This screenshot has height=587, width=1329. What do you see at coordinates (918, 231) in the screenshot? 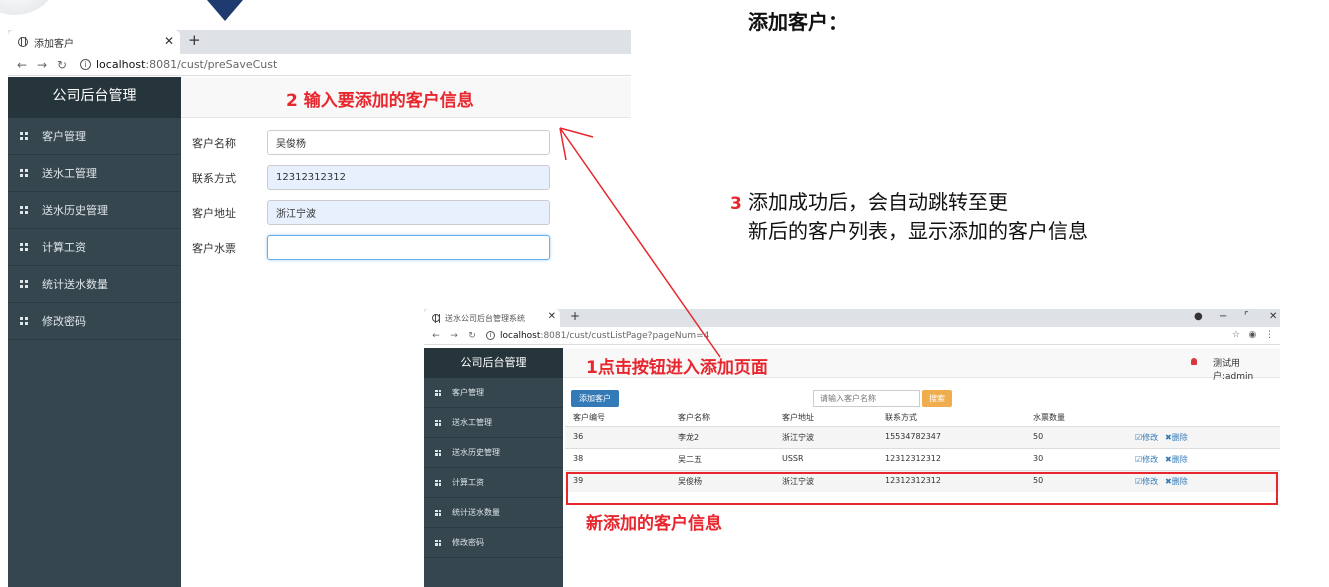
I see `annotation-step3-line2: 新后的客户列表，显示添加的客户信息` at bounding box center [918, 231].